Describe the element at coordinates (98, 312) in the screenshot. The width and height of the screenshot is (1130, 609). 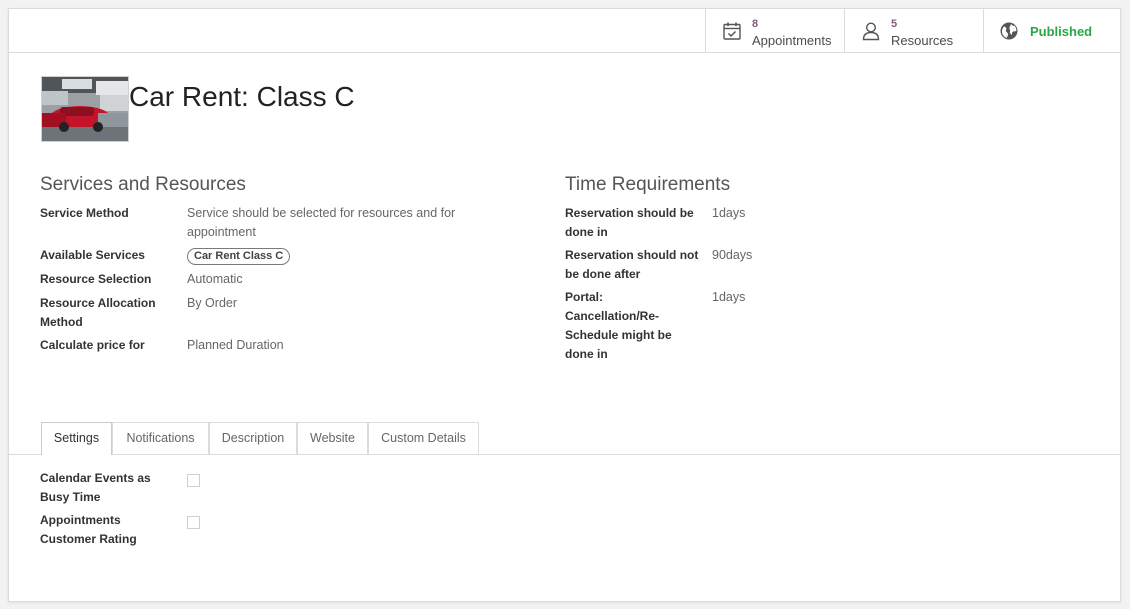
I see `resource-allocation-label: Resource Allocation Method` at that location.